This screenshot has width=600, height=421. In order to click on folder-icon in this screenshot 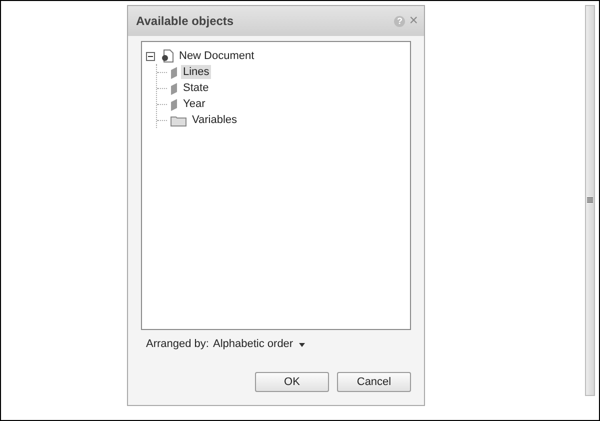, I will do `click(178, 120)`.